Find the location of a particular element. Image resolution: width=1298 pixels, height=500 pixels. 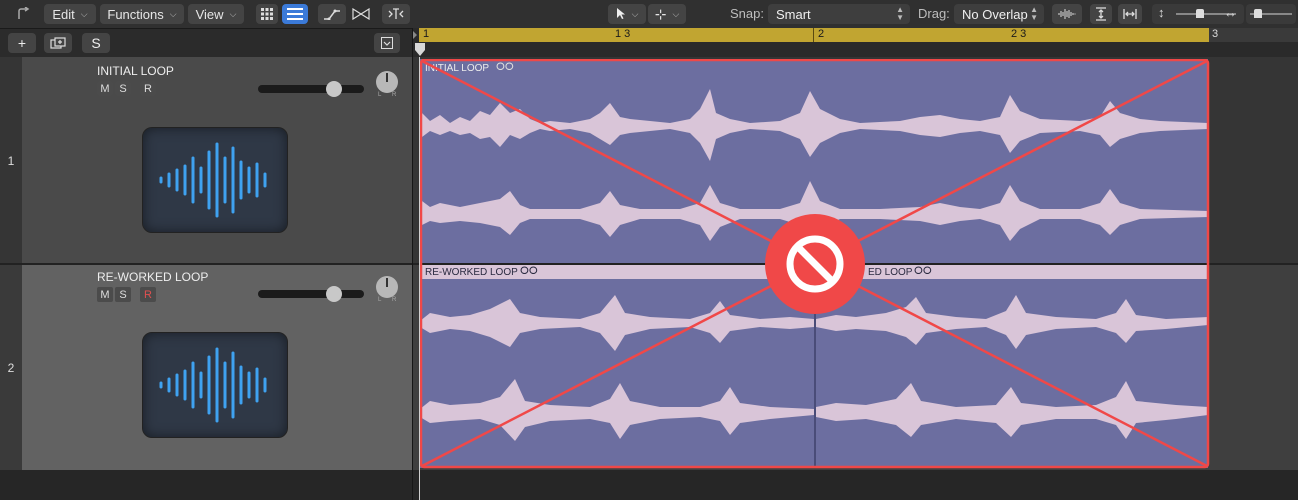

track-number: 2 is located at coordinates (11, 368).